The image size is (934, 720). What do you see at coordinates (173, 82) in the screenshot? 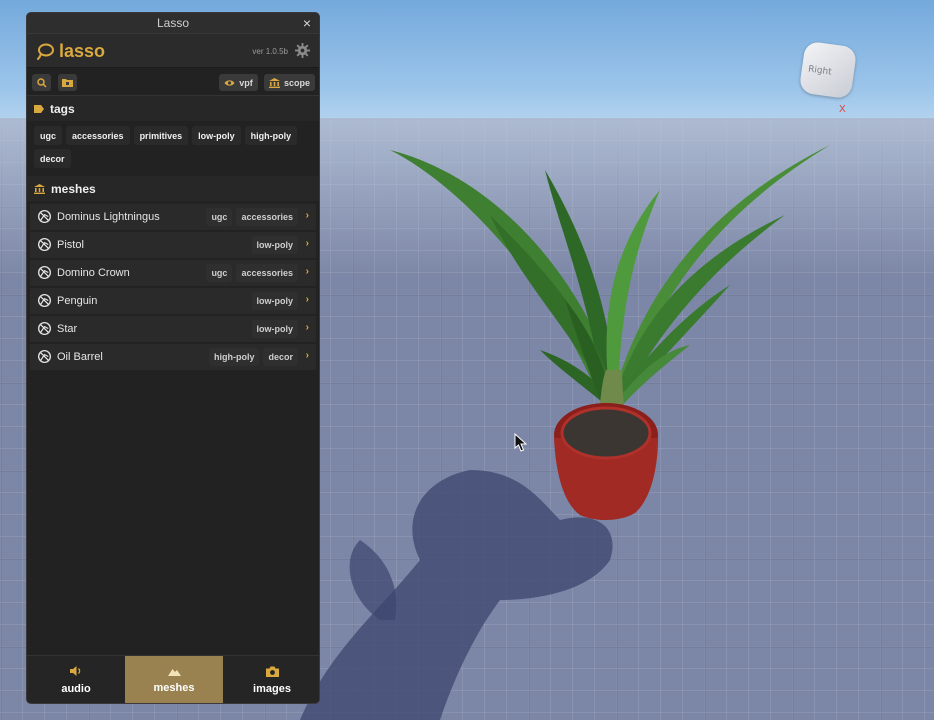
I see `toolbar: vpf scope` at bounding box center [173, 82].